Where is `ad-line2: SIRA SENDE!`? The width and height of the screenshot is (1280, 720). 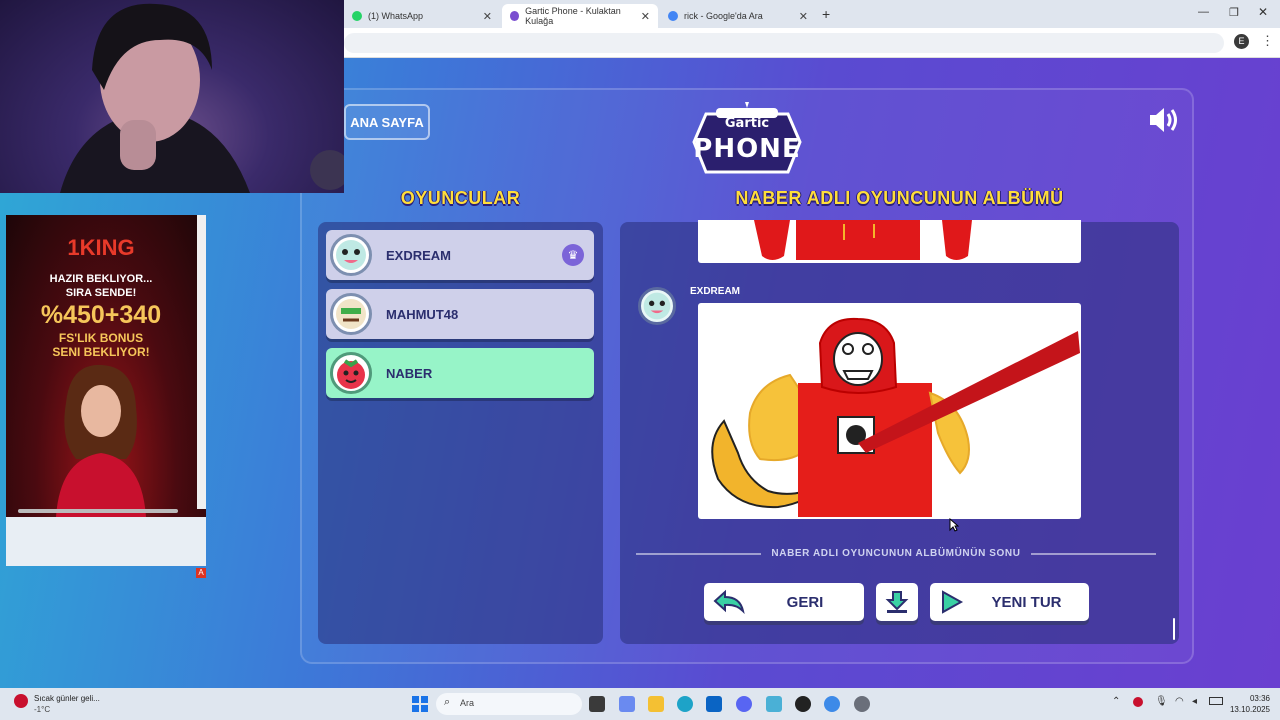
ad-line2: SIRA SENDE! is located at coordinates (101, 293).